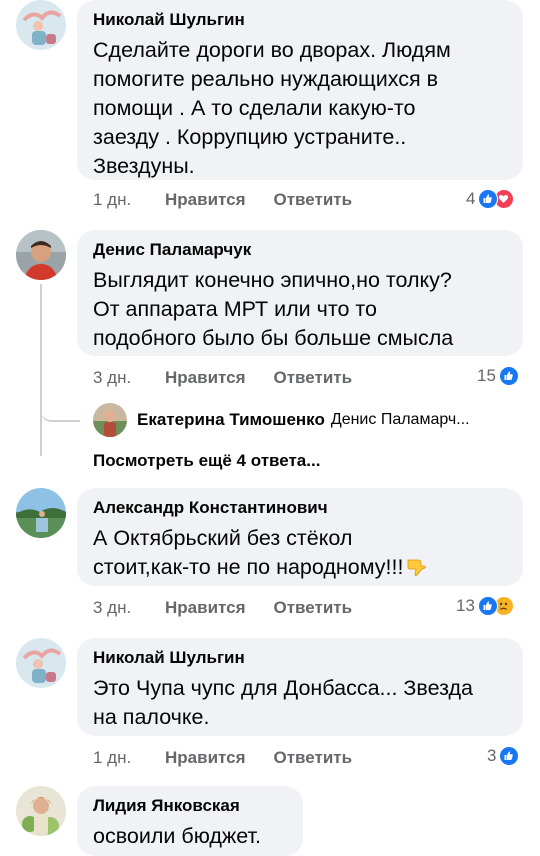 The height and width of the screenshot is (856, 540). Describe the element at coordinates (416, 567) in the screenshot. I see `thumbs-down-emoji` at that location.